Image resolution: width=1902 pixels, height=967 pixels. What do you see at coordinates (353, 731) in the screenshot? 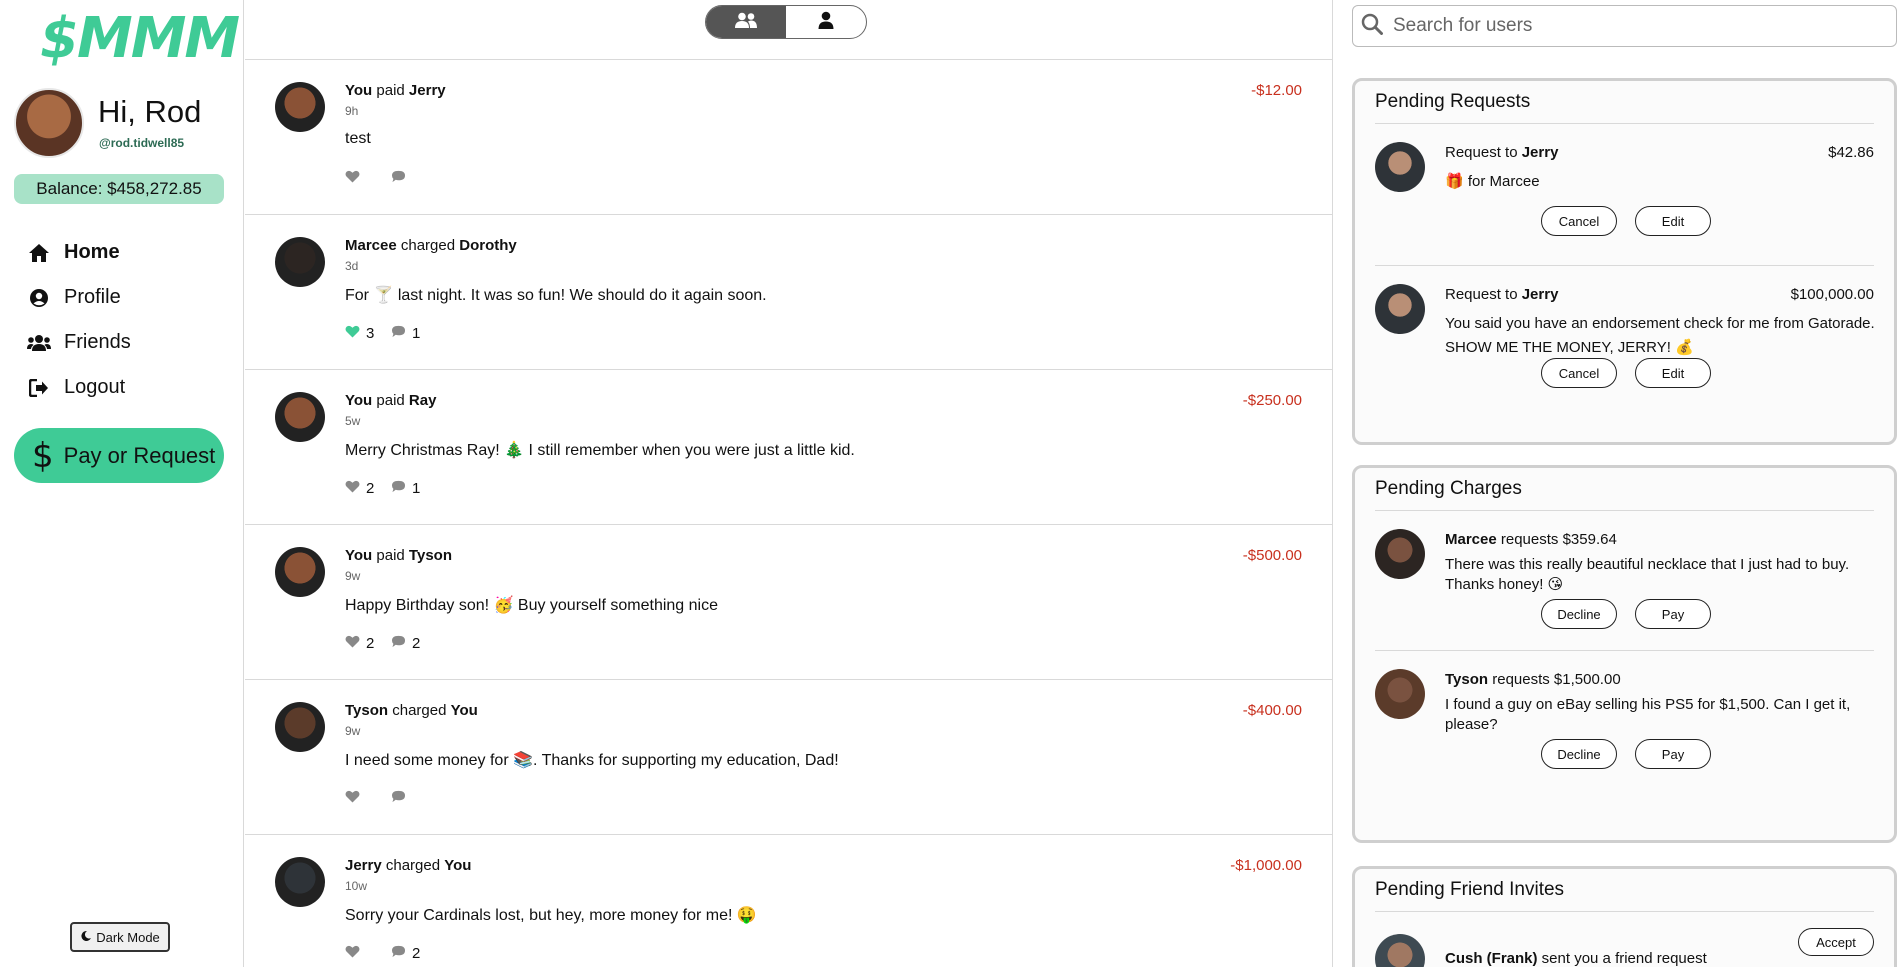
I see `timestamp: 9w` at bounding box center [353, 731].